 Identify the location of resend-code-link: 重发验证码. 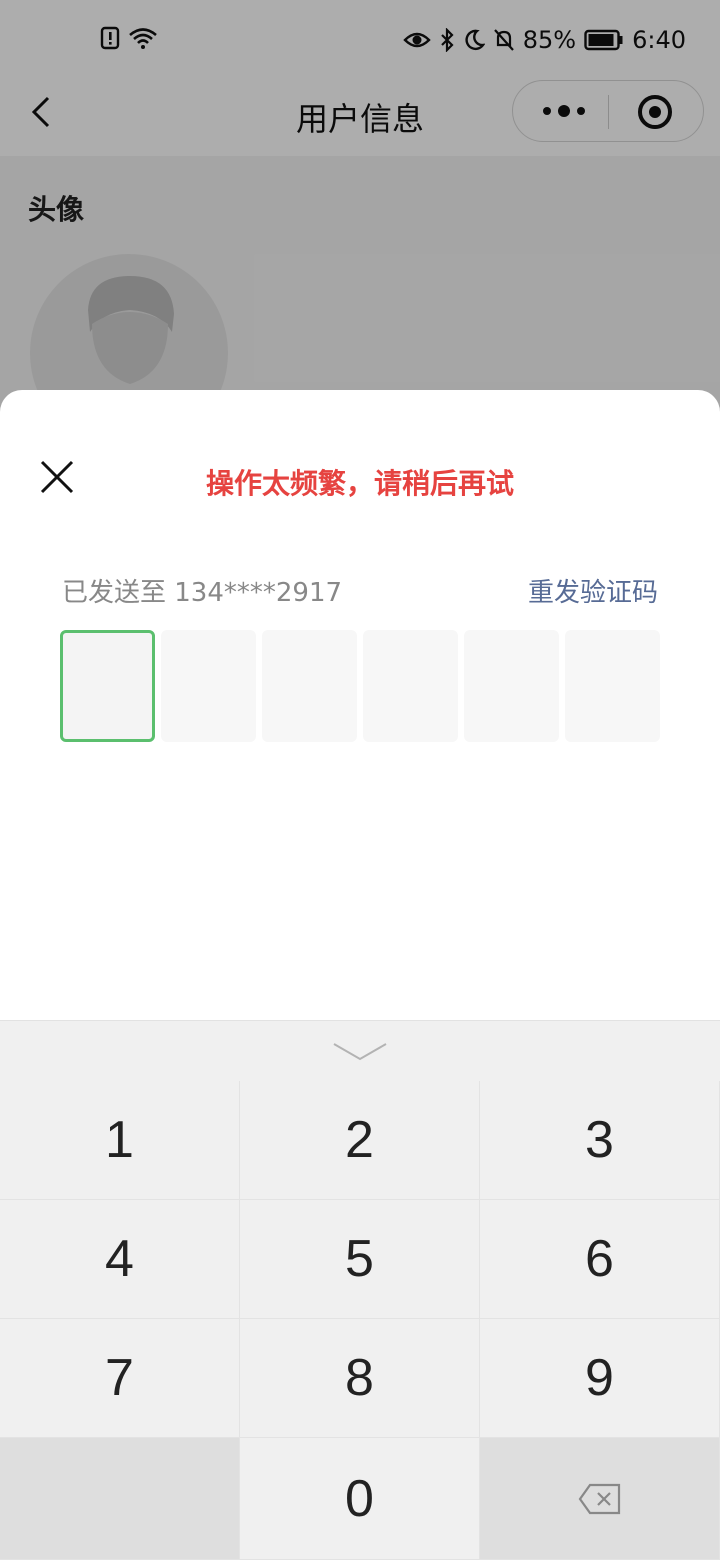
(593, 590).